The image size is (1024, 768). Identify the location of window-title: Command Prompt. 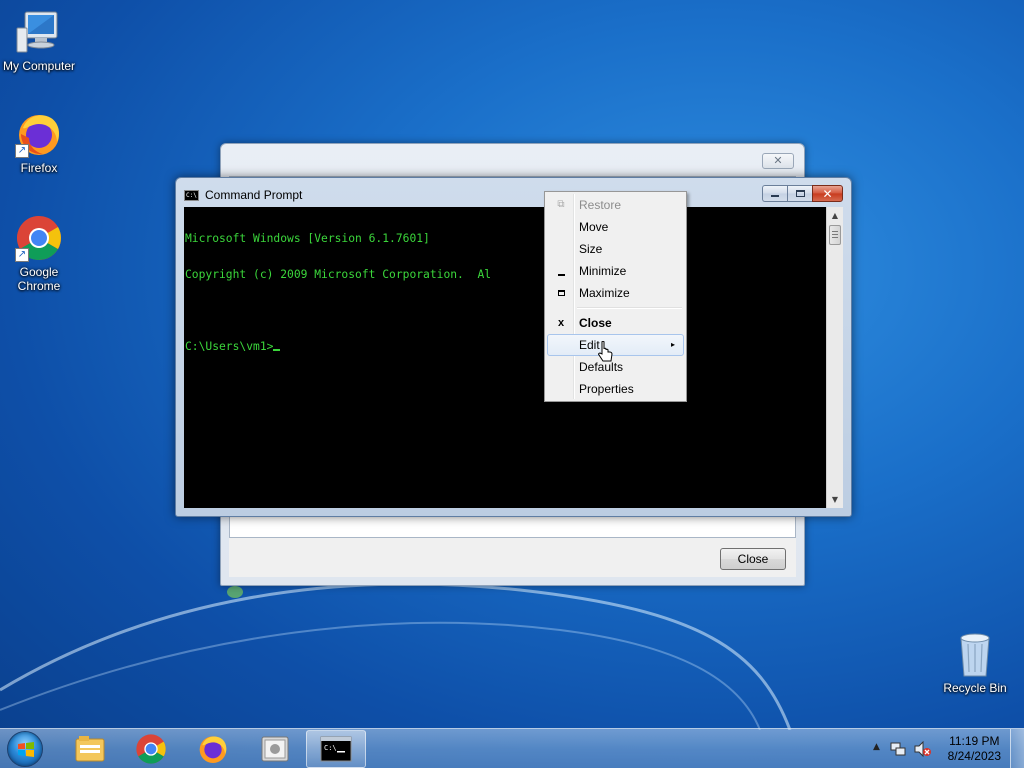
(254, 195).